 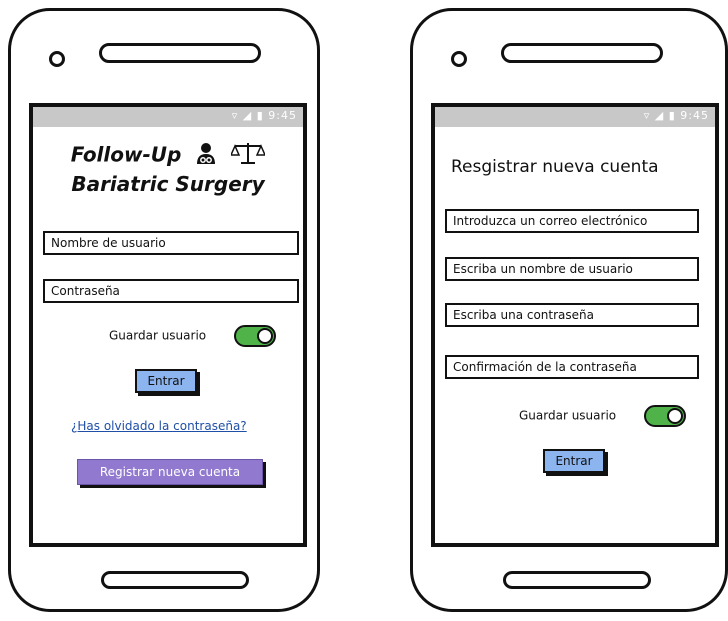 I want to click on scale-icon, so click(x=248, y=156).